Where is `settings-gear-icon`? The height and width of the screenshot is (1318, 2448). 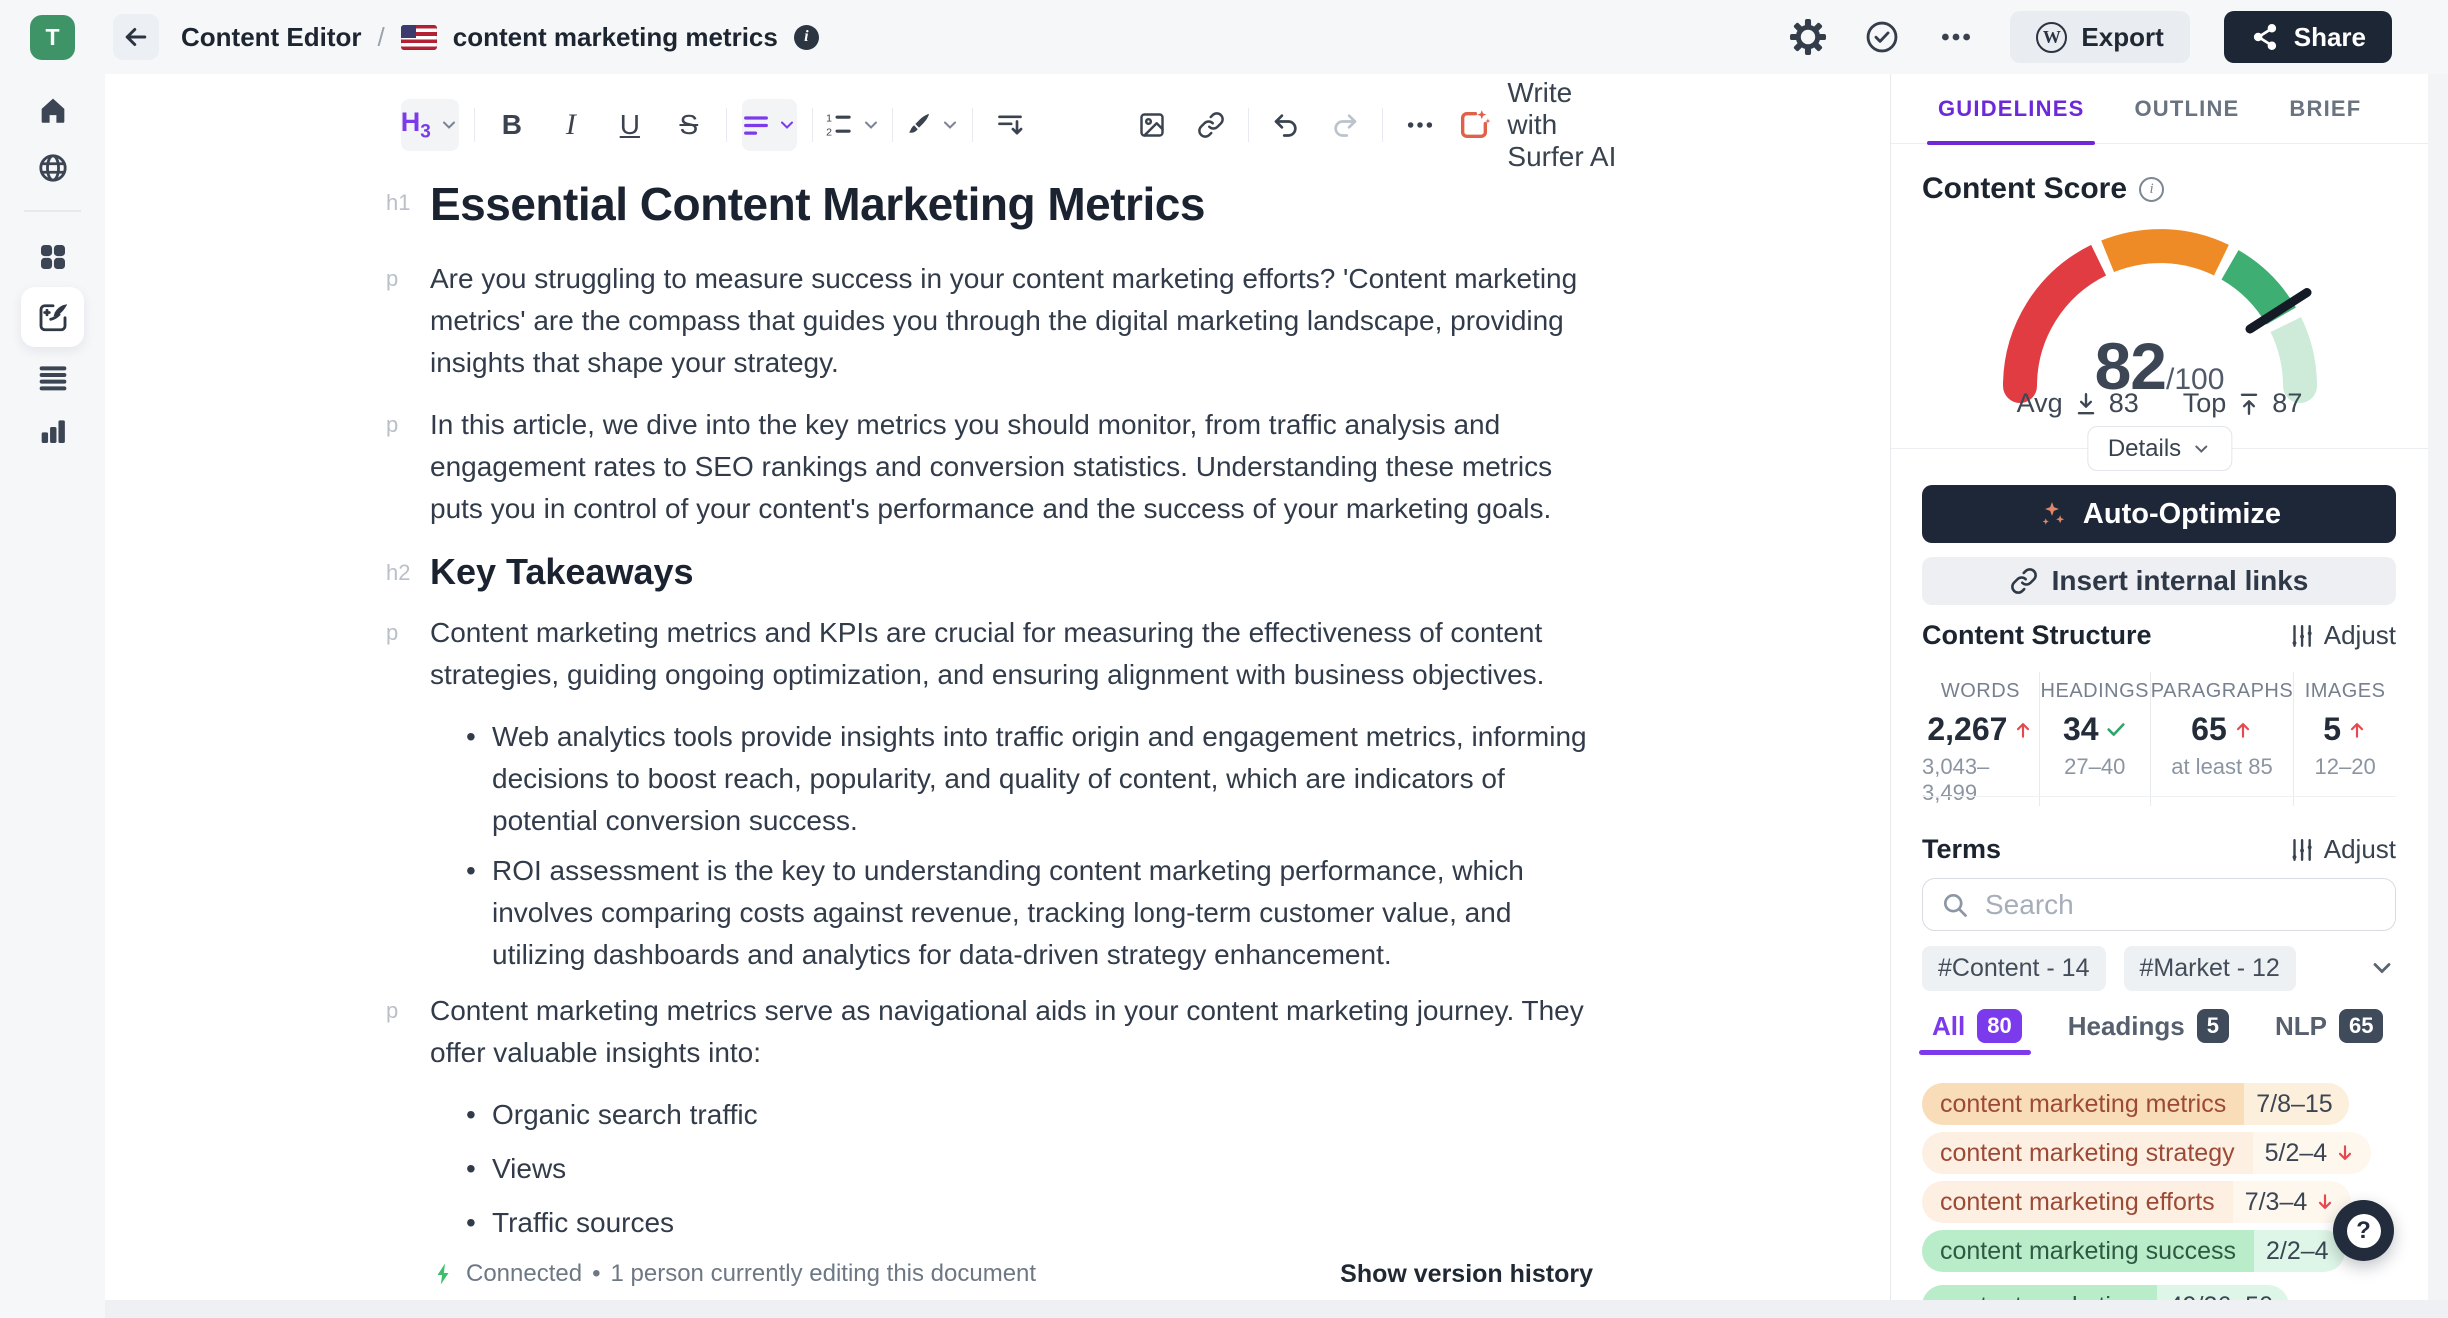 settings-gear-icon is located at coordinates (1808, 37).